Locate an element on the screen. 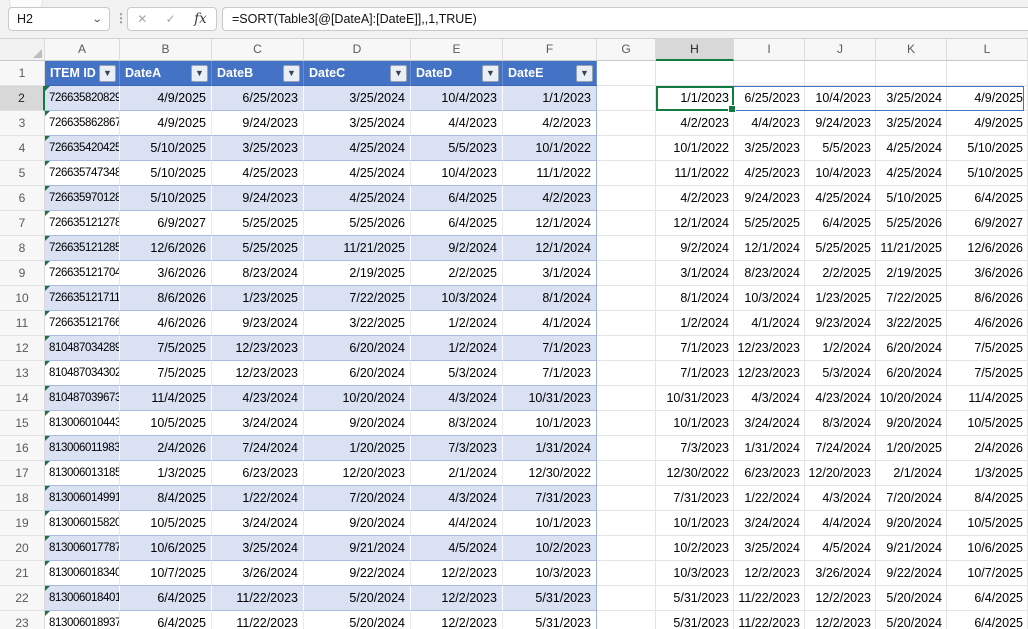 The height and width of the screenshot is (629, 1028). cell-K17: 2/1/2024 is located at coordinates (911, 473).